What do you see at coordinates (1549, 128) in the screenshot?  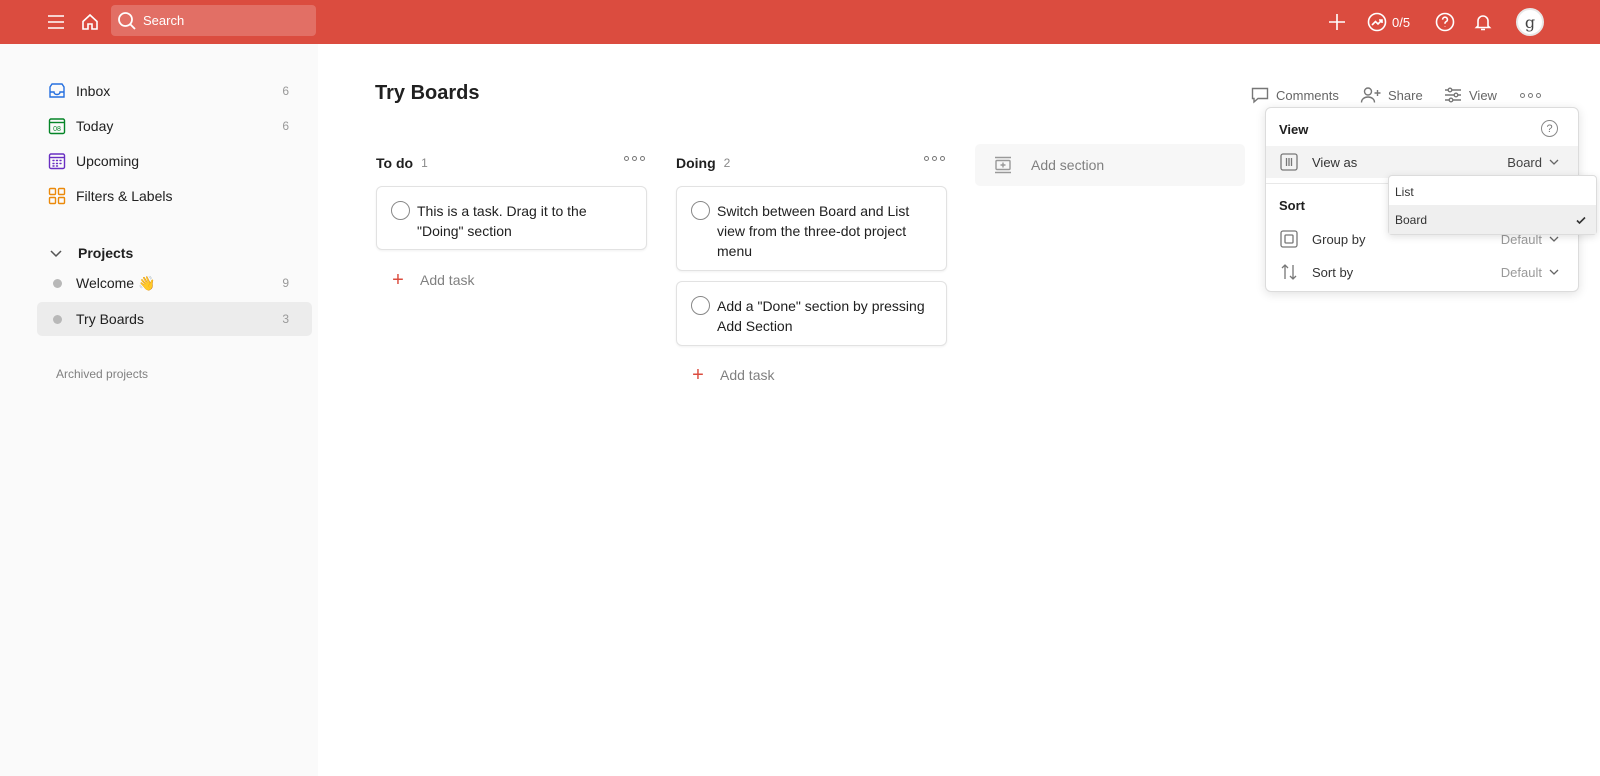 I see `help-icon: ?` at bounding box center [1549, 128].